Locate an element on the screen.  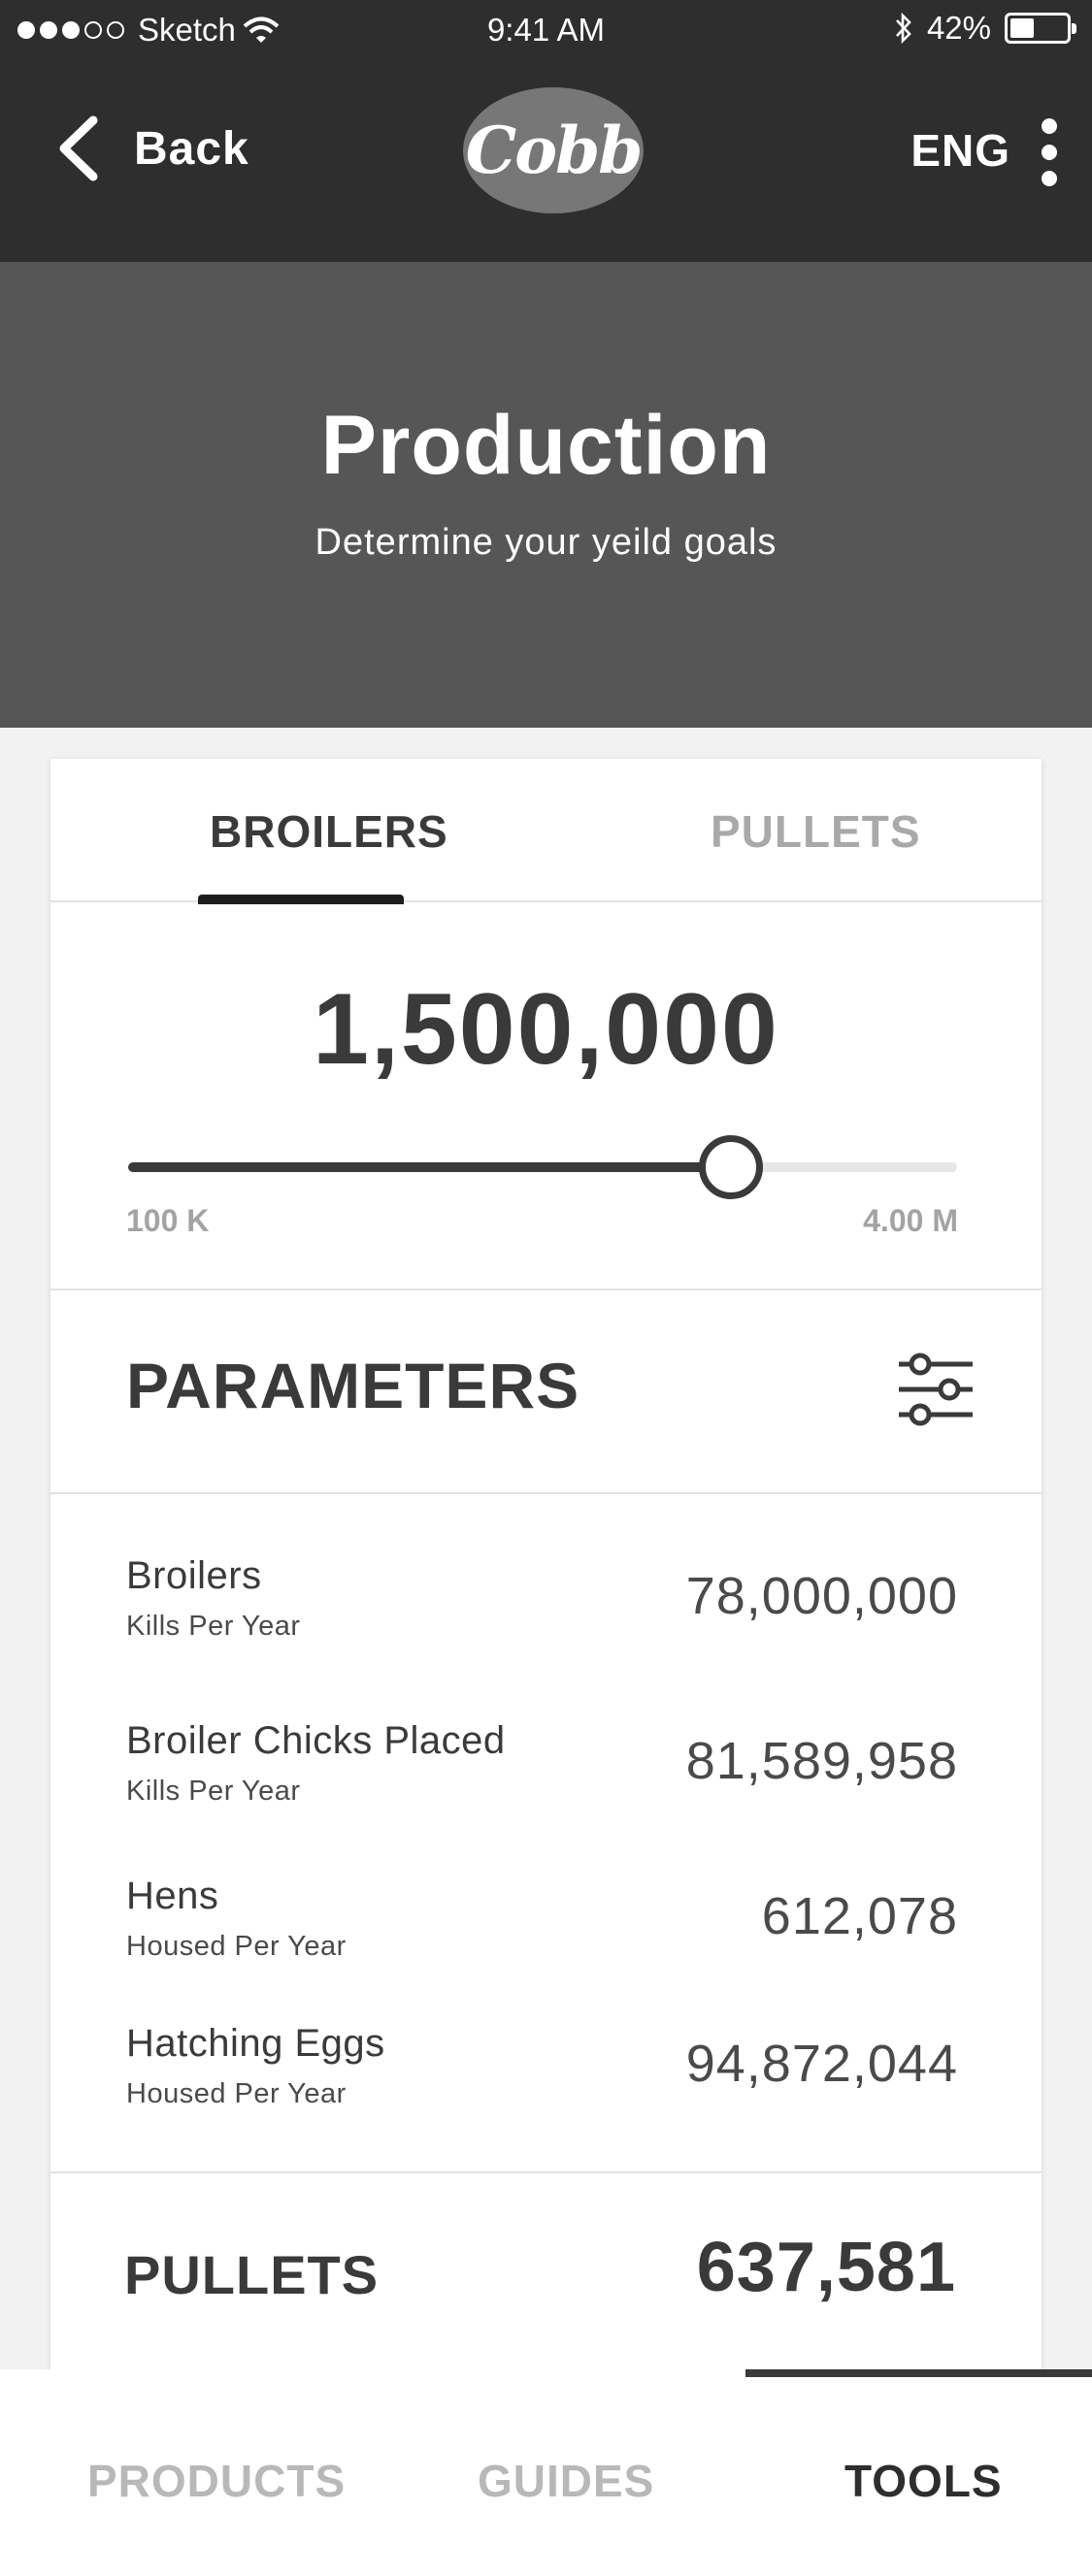
cobb-logo: Cobb is located at coordinates (553, 150).